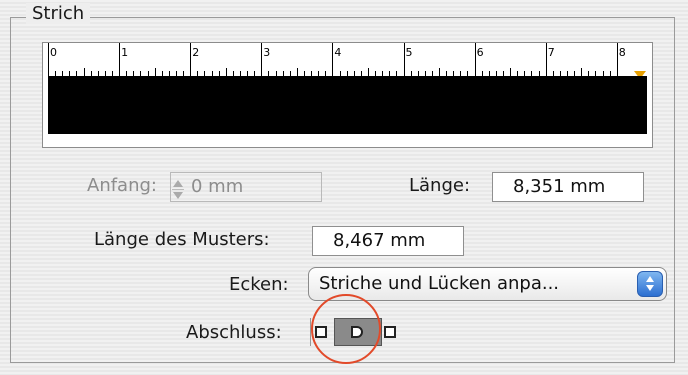  I want to click on ruler-label: 1, so click(125, 52).